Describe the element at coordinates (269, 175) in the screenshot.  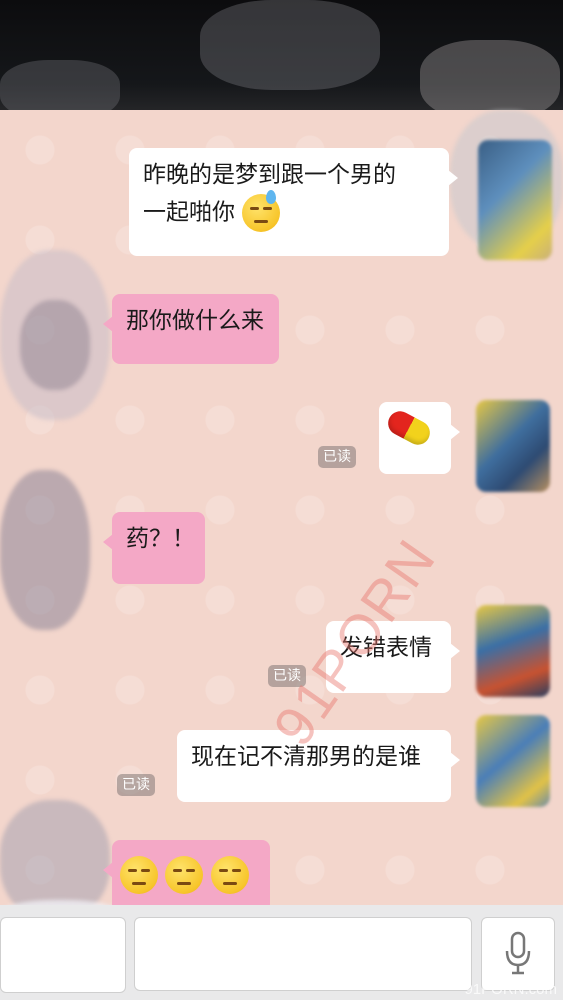
I see `message-text: 昨晚的是梦到跟一个男的` at that location.